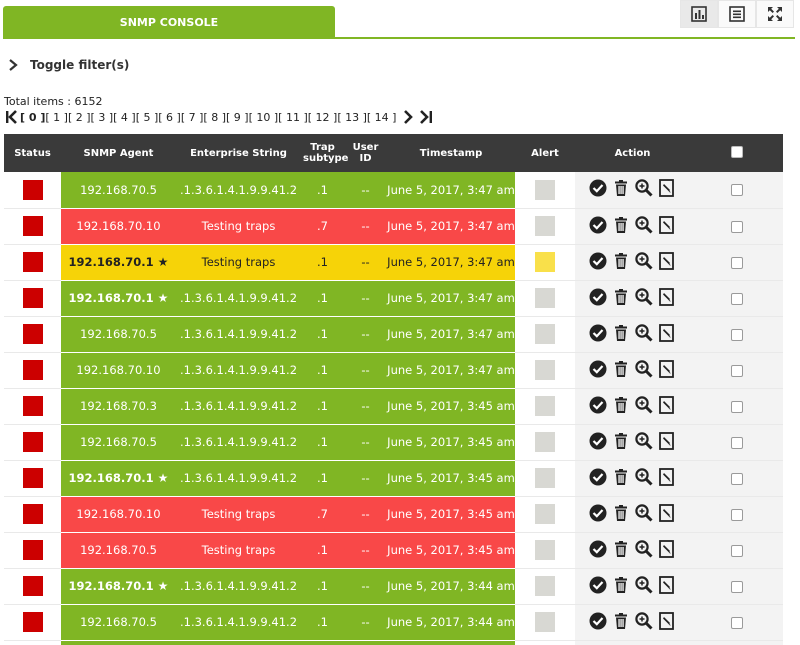  I want to click on toggle-filters: Toggle filter(s), so click(68, 65).